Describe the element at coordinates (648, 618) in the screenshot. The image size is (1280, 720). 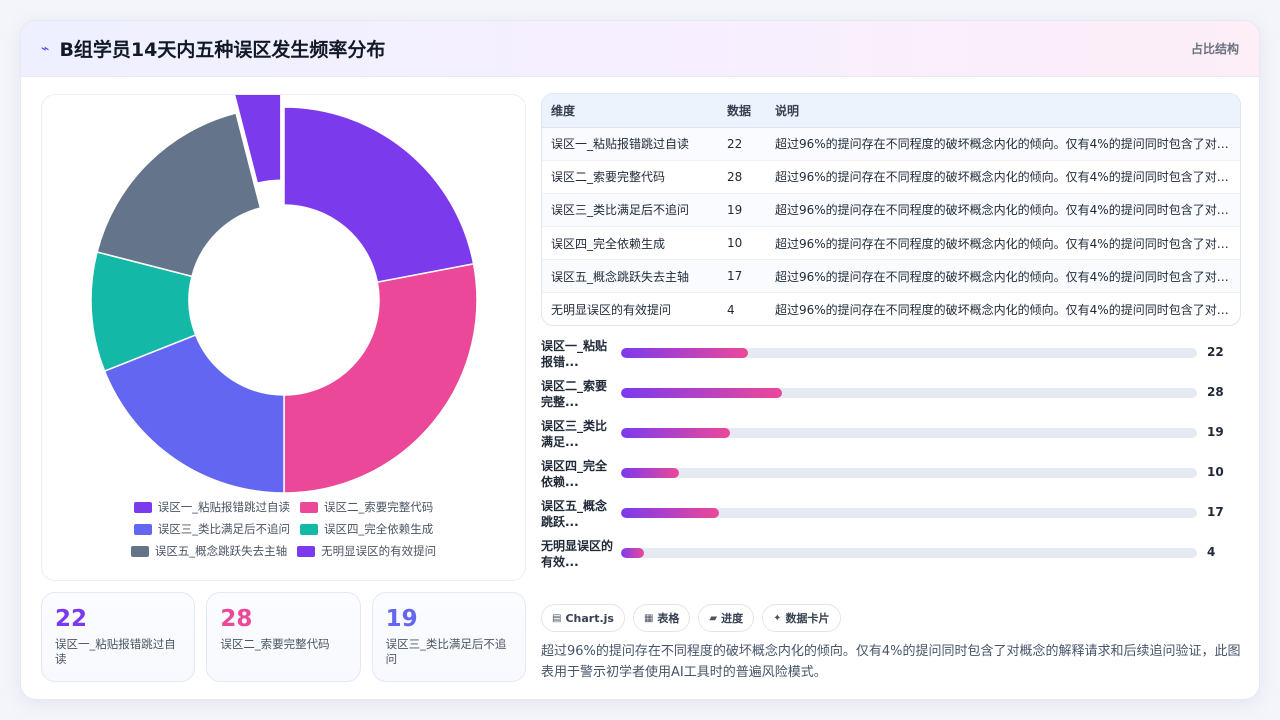
I see `table-icon: ▦` at that location.